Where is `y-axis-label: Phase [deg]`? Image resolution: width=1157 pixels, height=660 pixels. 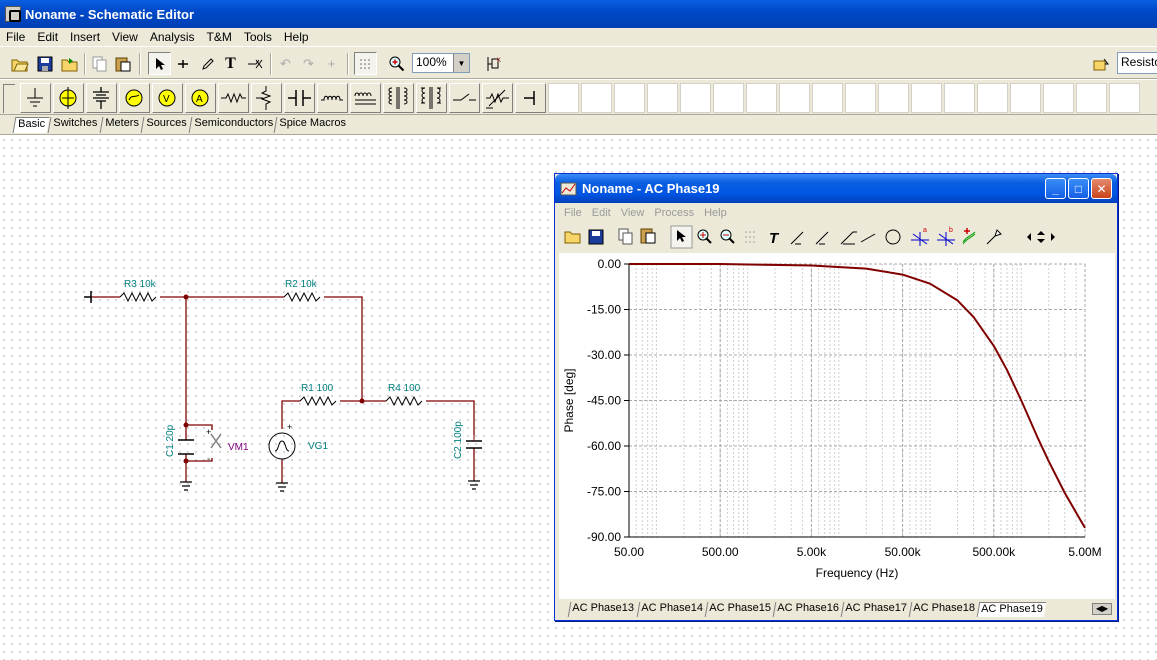 y-axis-label: Phase [deg] is located at coordinates (569, 400).